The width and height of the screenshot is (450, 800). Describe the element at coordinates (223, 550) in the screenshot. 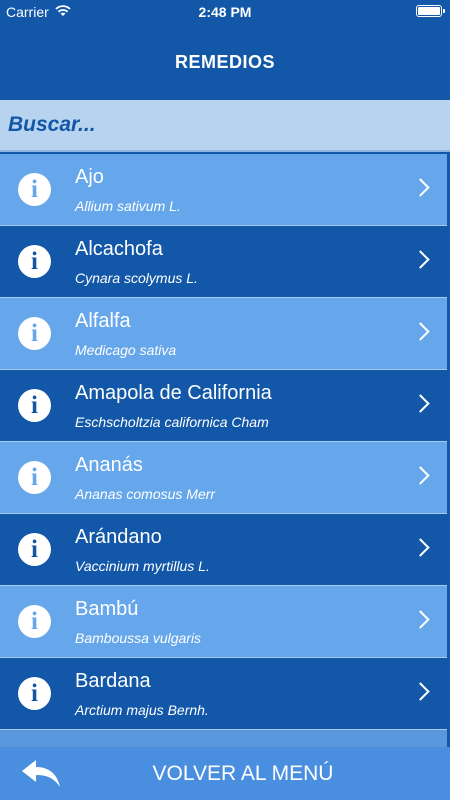

I see `list-item: i Arándano Vaccinium myrtillus L.` at that location.